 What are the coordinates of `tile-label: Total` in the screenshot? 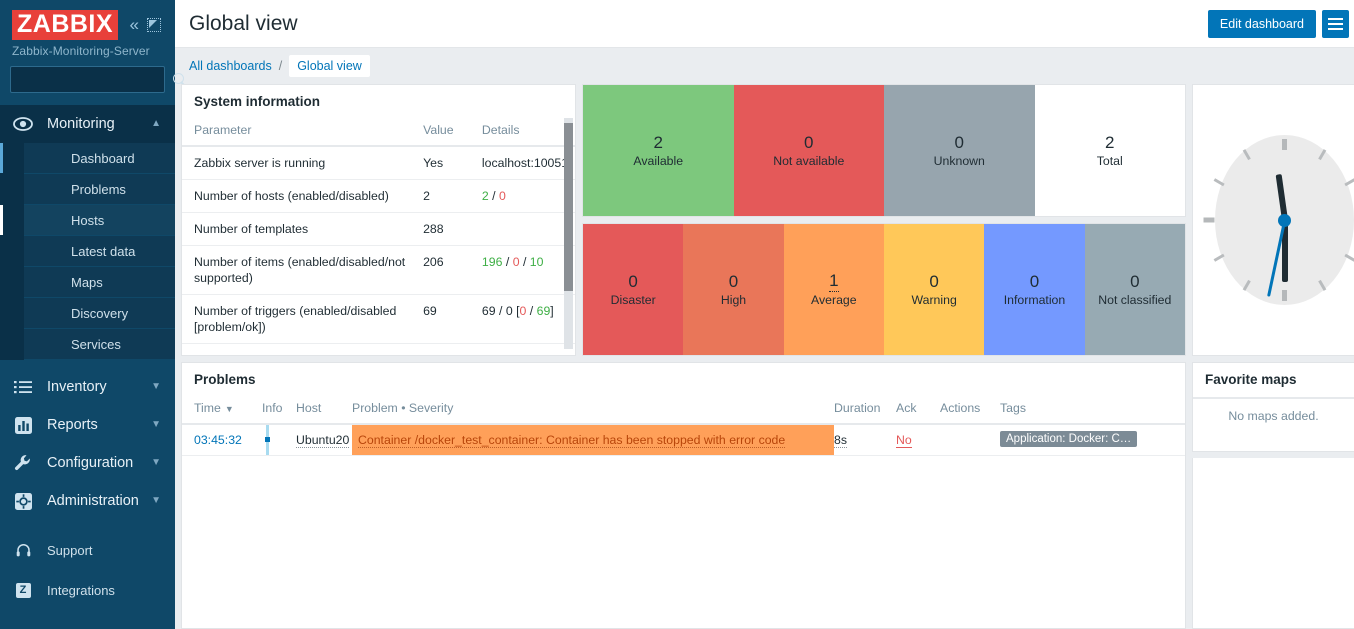 It's located at (1109, 160).